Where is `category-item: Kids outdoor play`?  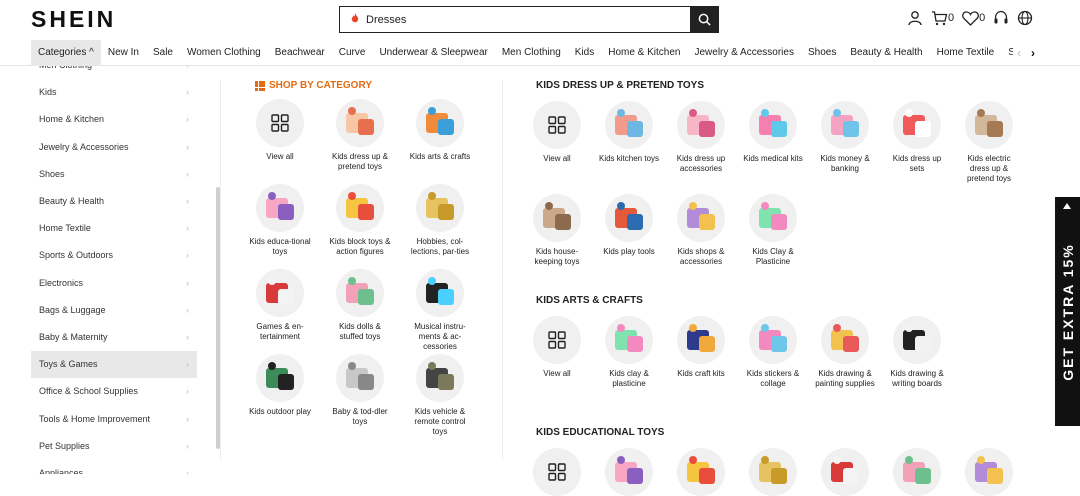 category-item: Kids outdoor play is located at coordinates (280, 385).